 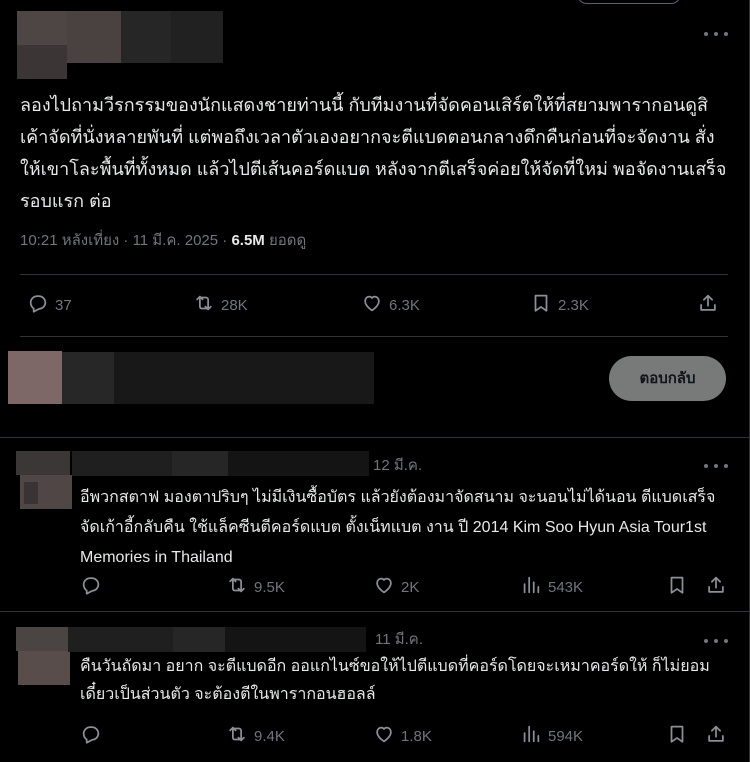 I want to click on top-follow-button-edge, so click(x=629, y=2).